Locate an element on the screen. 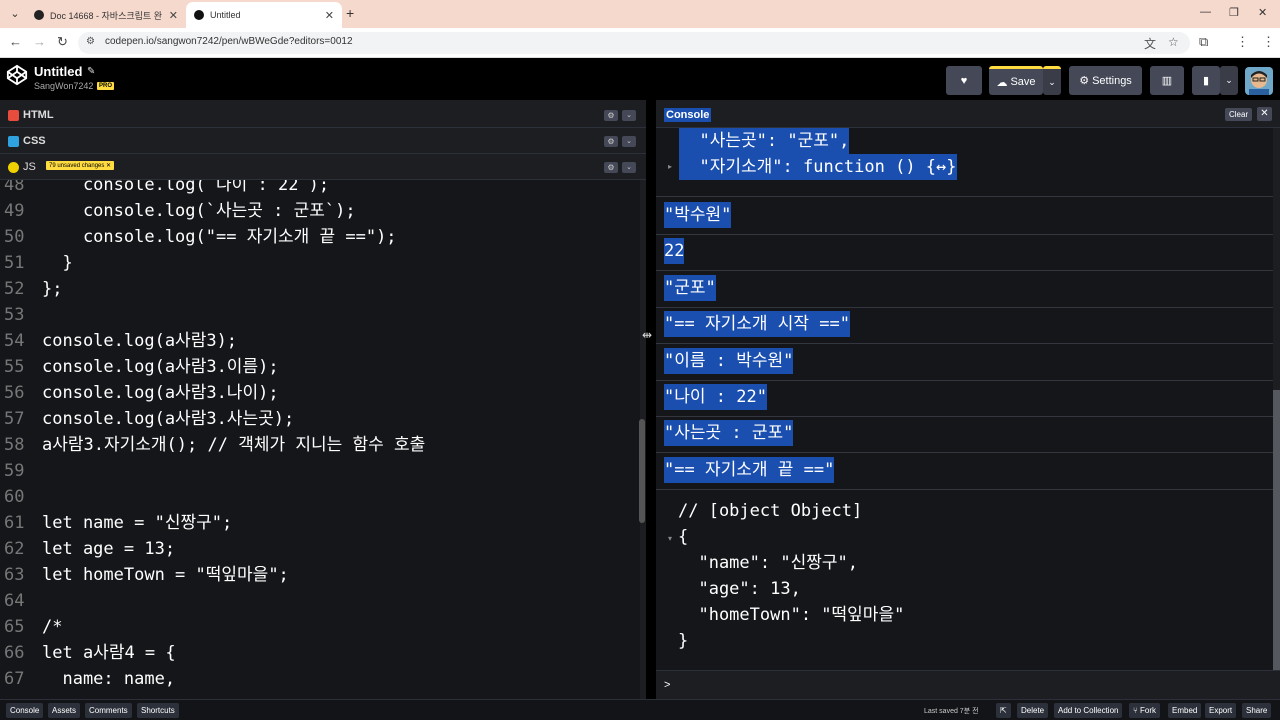  share-button: Share is located at coordinates (1257, 710).